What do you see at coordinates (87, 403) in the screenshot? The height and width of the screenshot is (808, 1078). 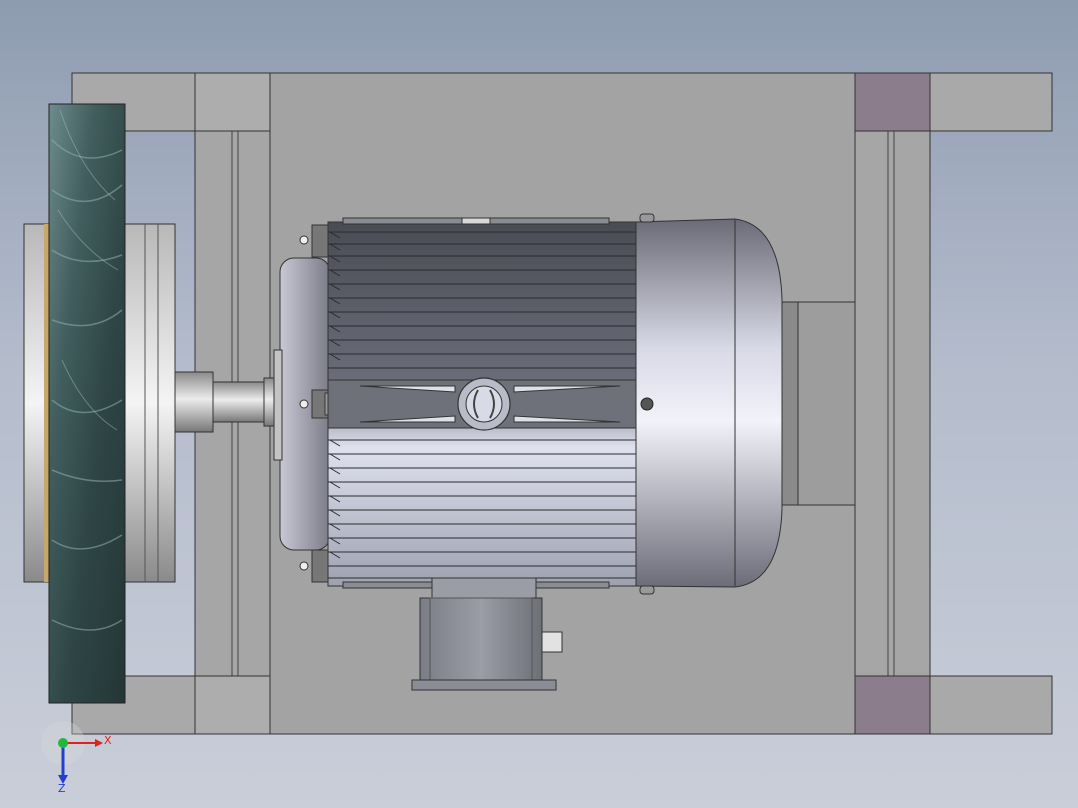 I see `grinding-wheel` at bounding box center [87, 403].